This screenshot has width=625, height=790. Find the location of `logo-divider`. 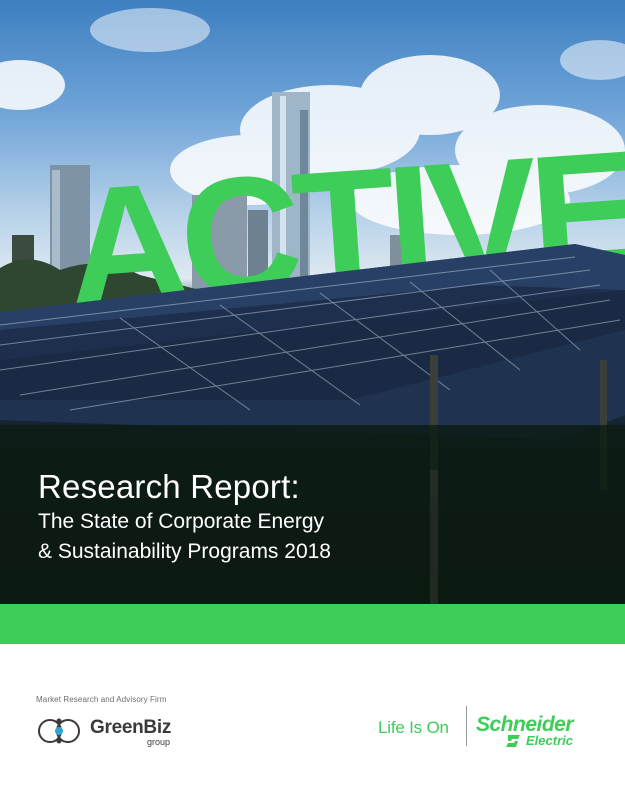

logo-divider is located at coordinates (466, 726).